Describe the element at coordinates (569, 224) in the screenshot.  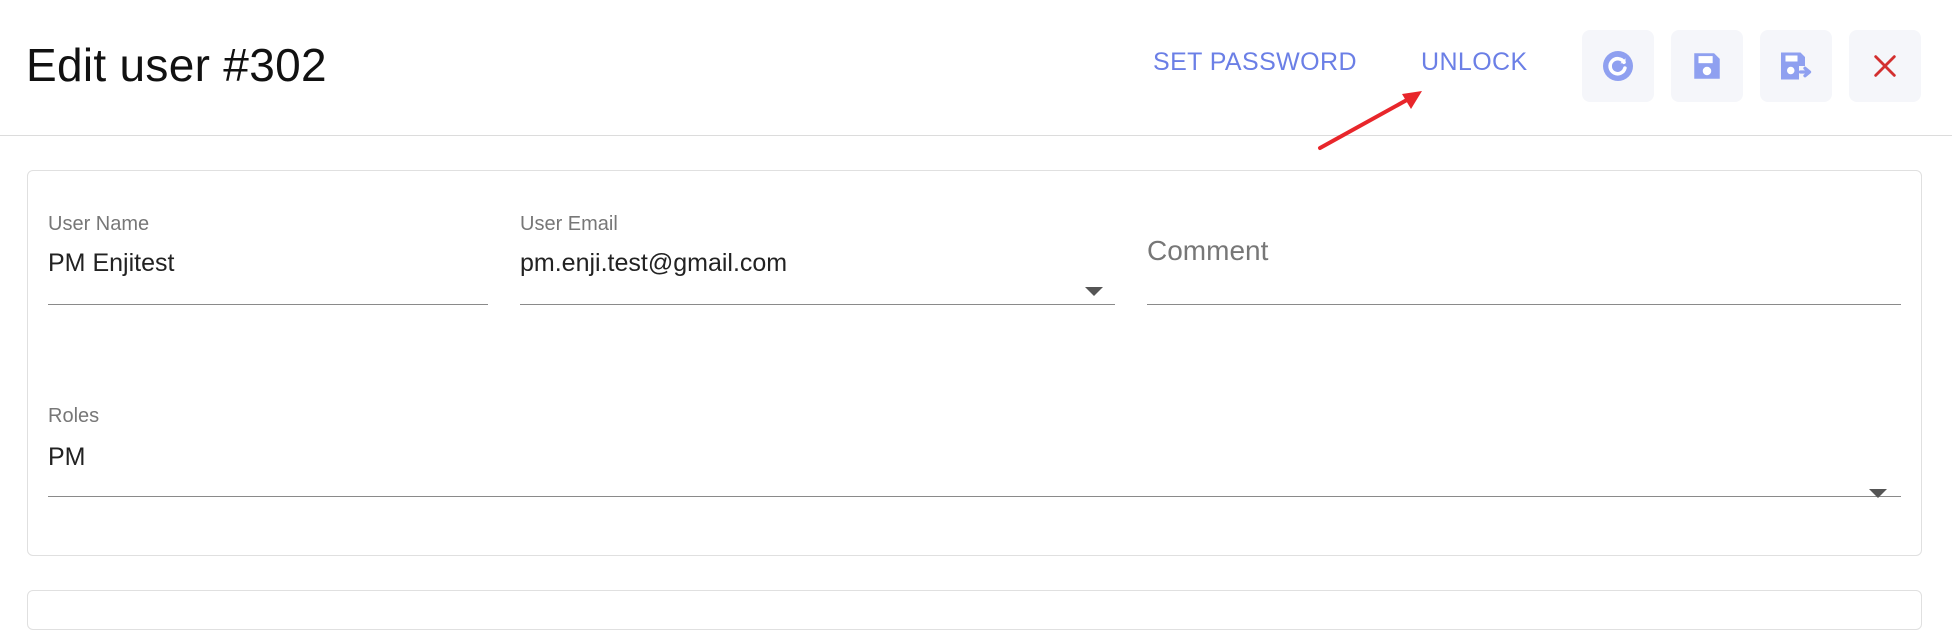
I see `user-email-label: User Email` at that location.